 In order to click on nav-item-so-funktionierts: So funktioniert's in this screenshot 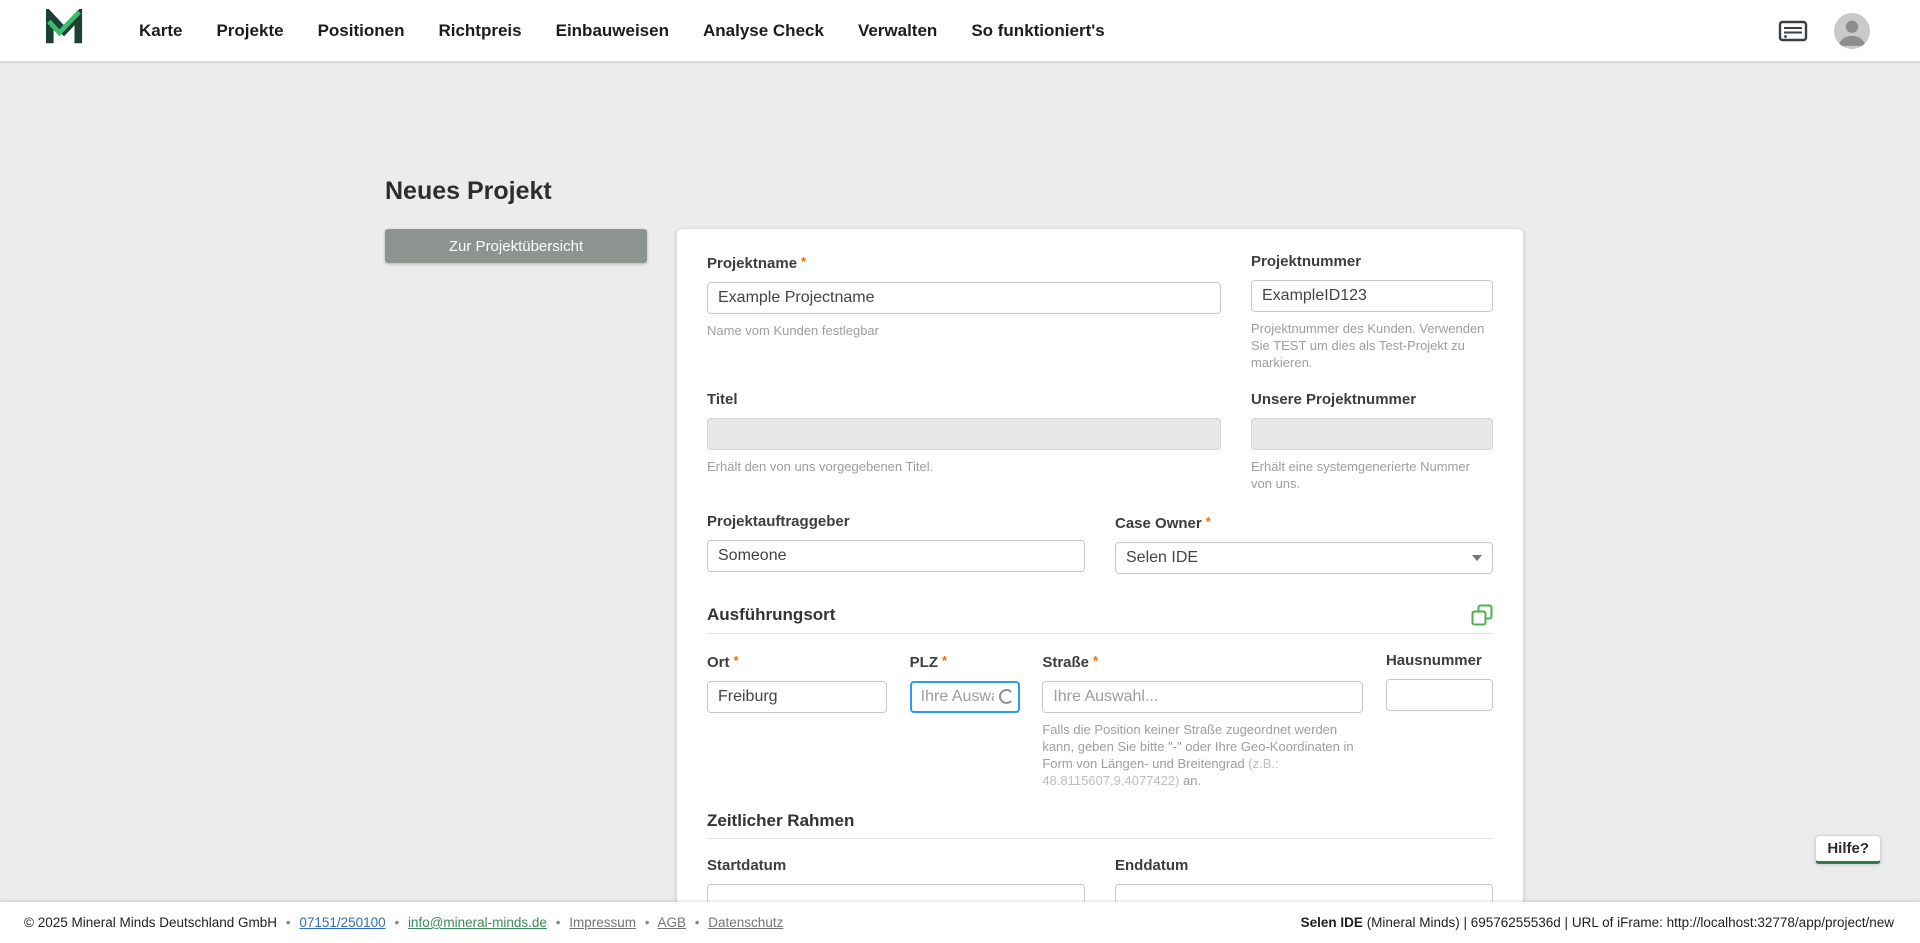, I will do `click(1037, 31)`.